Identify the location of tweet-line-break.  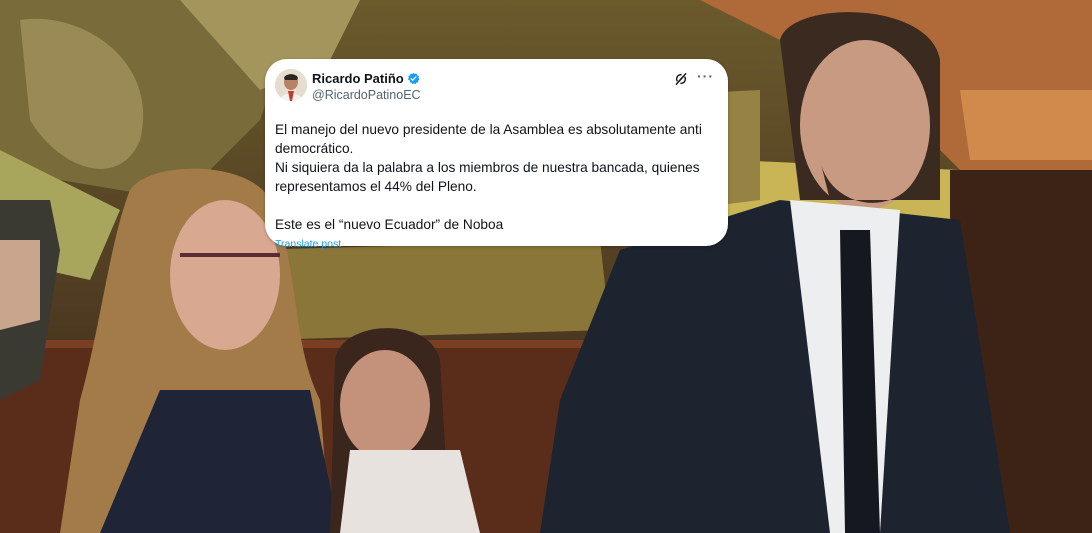
(495, 205).